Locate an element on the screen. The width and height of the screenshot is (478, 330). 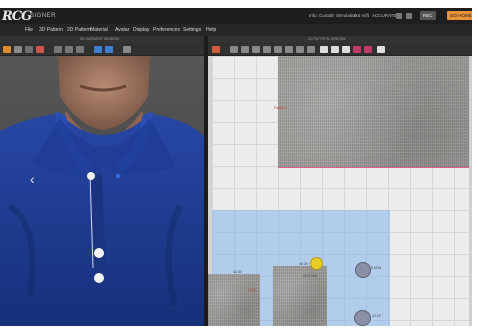
circle-icon is located at coordinates (289, 49).